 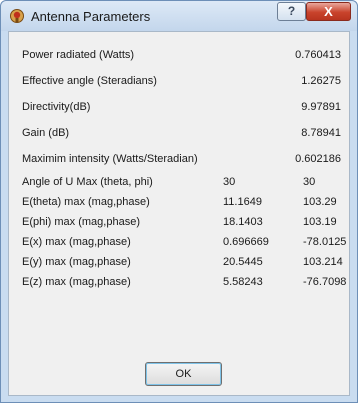 I want to click on param-label: Power radiated (Watts), so click(x=78, y=55).